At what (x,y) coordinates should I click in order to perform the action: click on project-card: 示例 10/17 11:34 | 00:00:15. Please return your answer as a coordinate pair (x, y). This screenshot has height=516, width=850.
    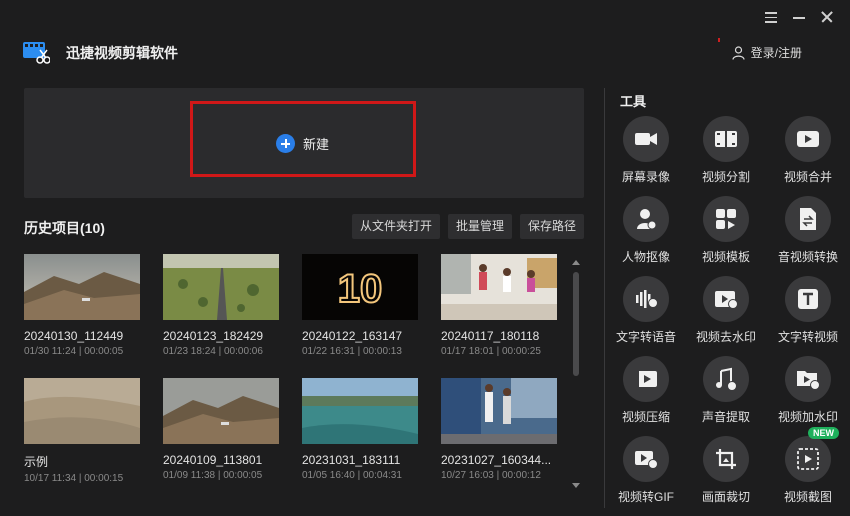
    Looking at the image, I should click on (82, 431).